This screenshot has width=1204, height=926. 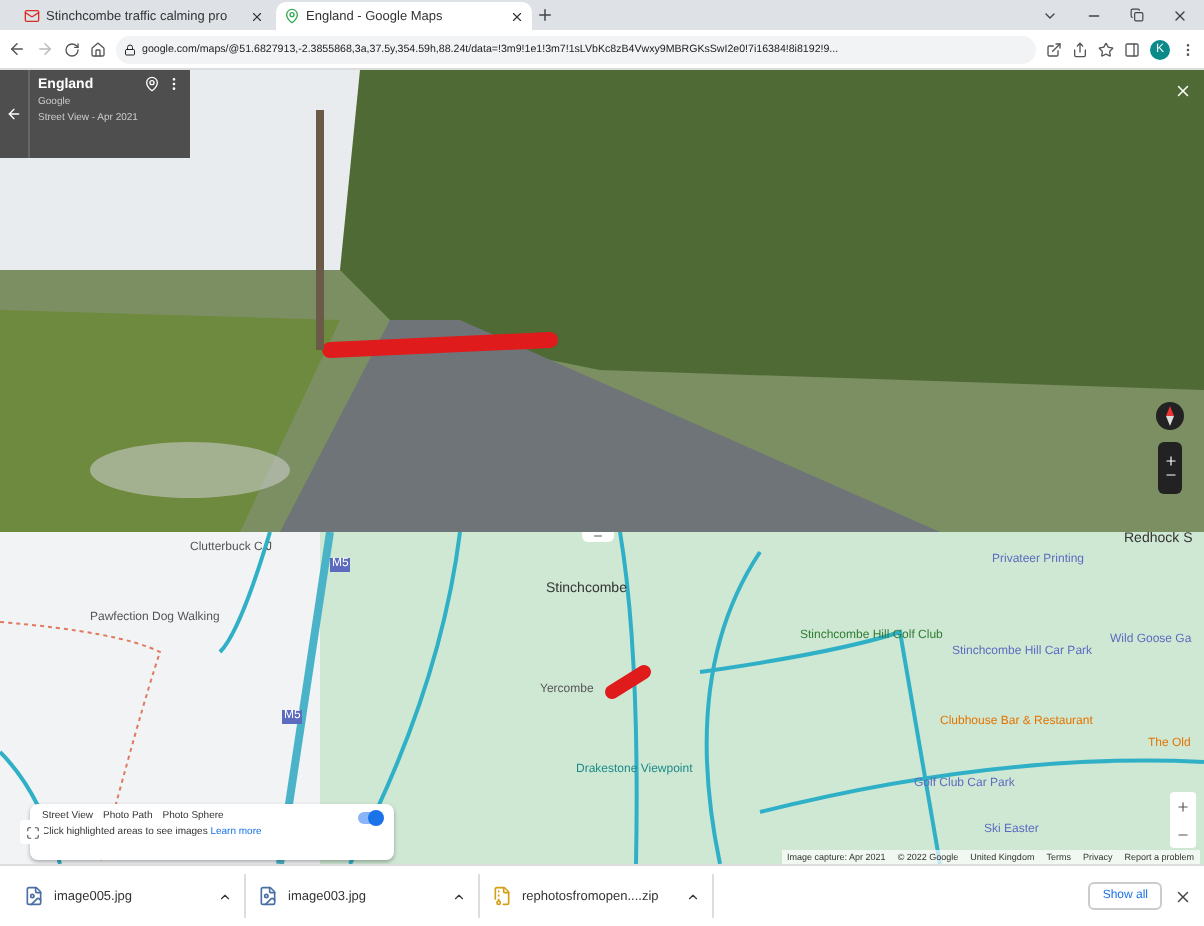 I want to click on layer-toggle, so click(x=370, y=818).